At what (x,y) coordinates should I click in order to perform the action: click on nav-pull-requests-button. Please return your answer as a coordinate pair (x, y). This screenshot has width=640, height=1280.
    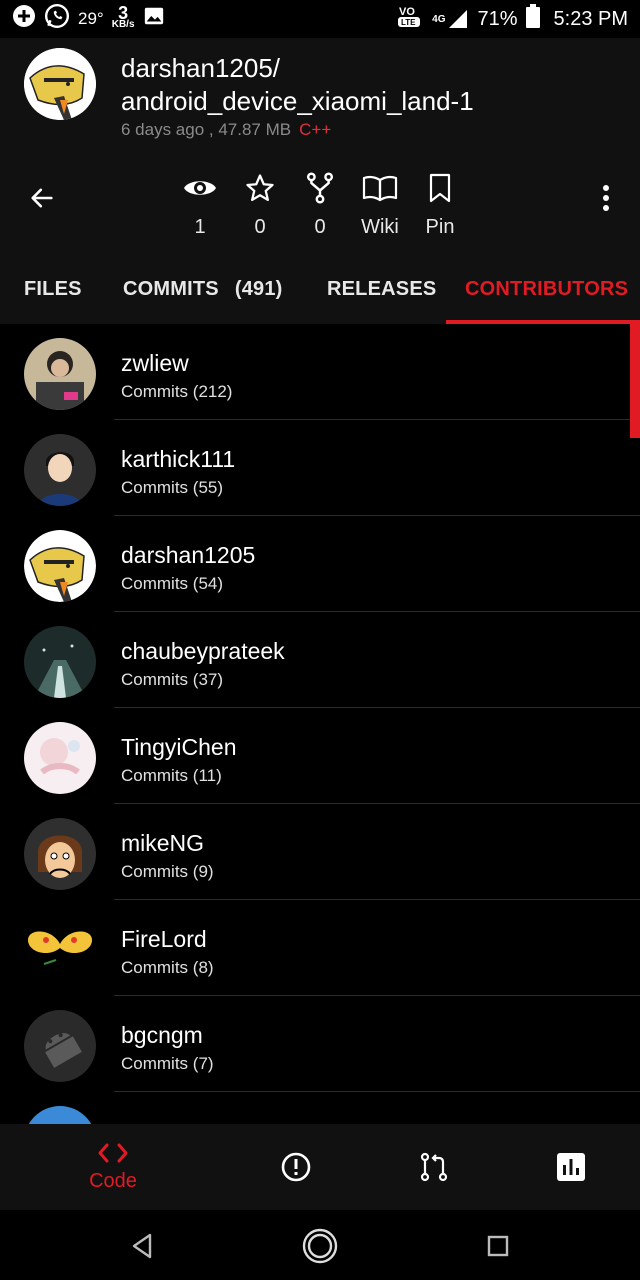
    Looking at the image, I should click on (434, 1167).